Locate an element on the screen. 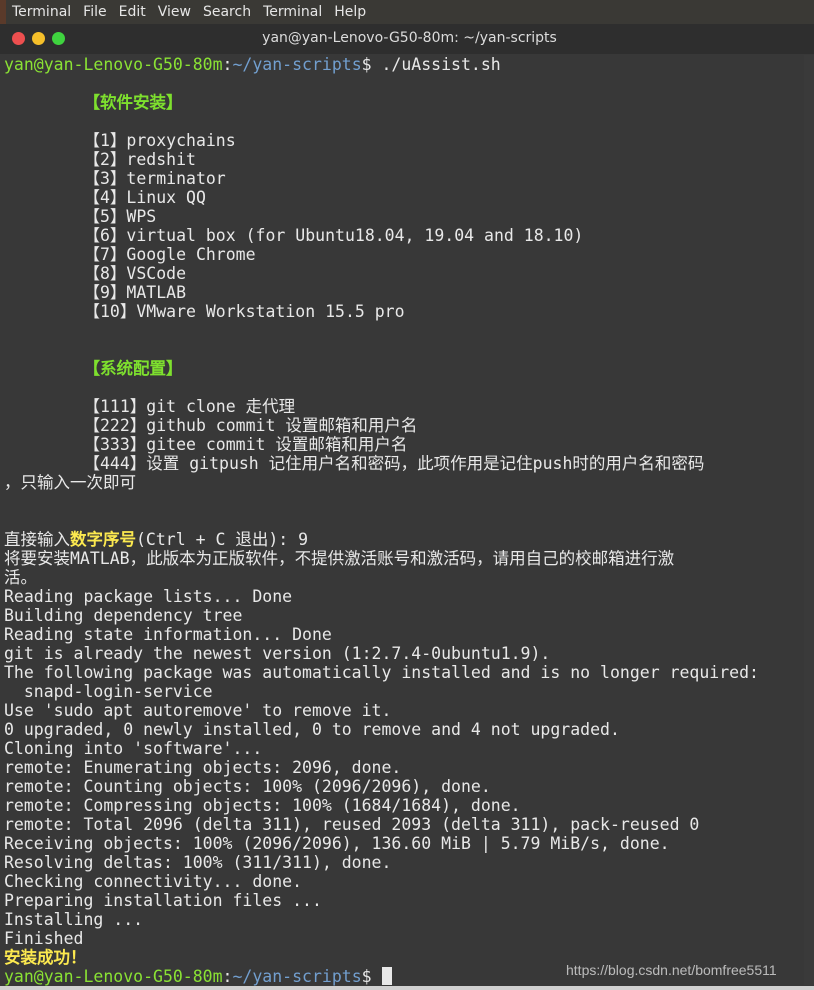 The image size is (814, 990). terminal-line: 【系统配置】 is located at coordinates (404, 368).